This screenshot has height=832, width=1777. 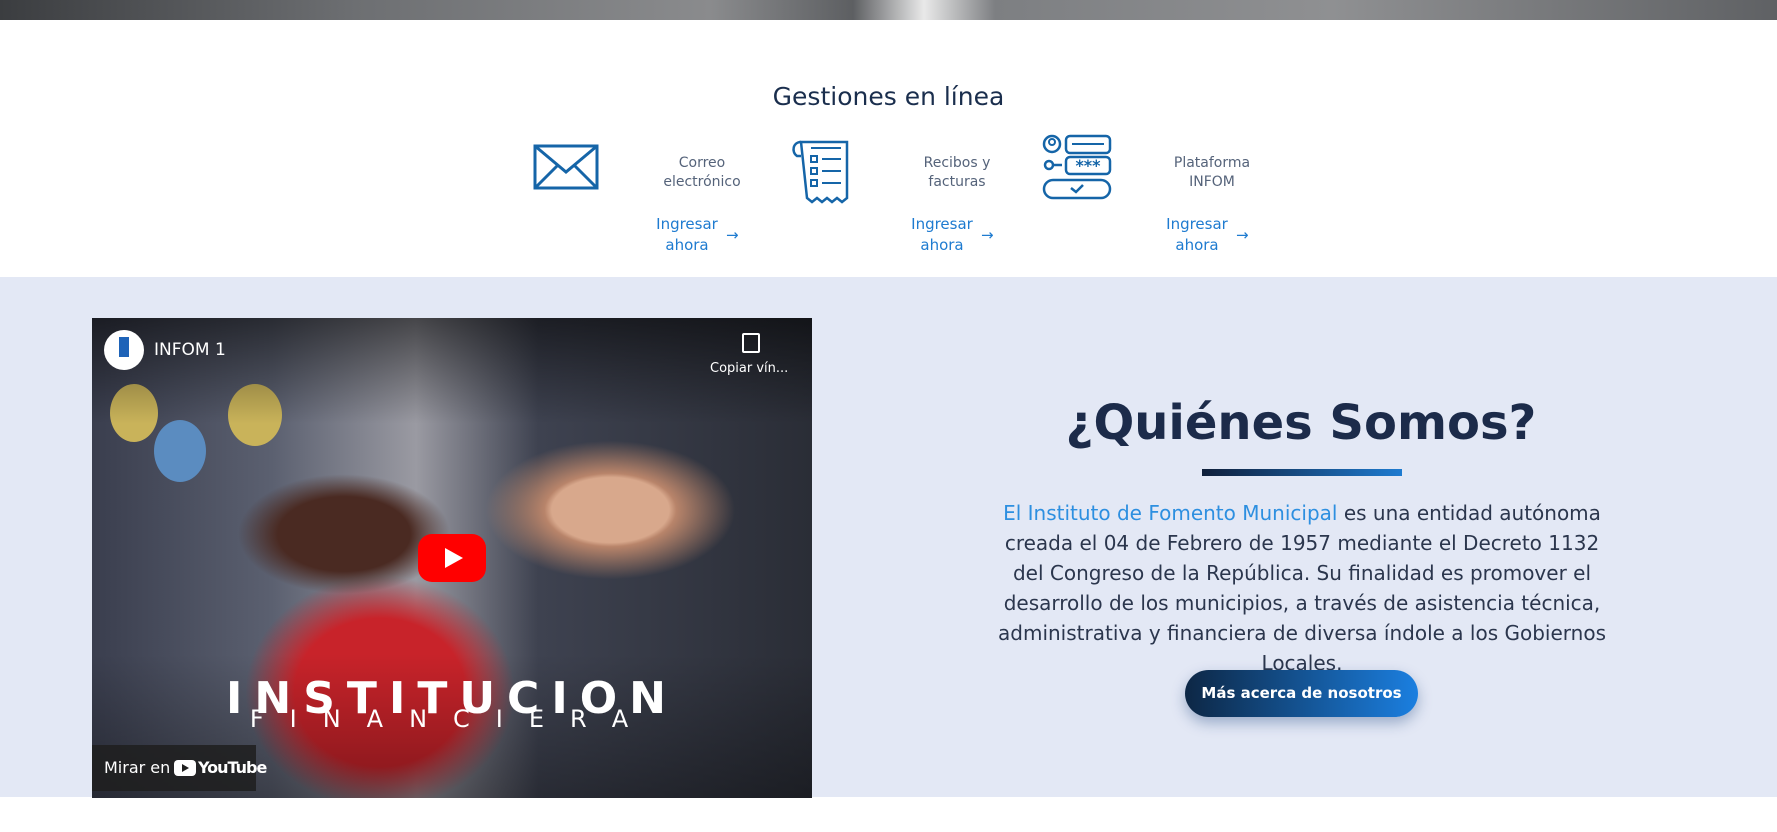 I want to click on ingresar-plataforma-text: Ingresar ahora, so click(x=1197, y=234).